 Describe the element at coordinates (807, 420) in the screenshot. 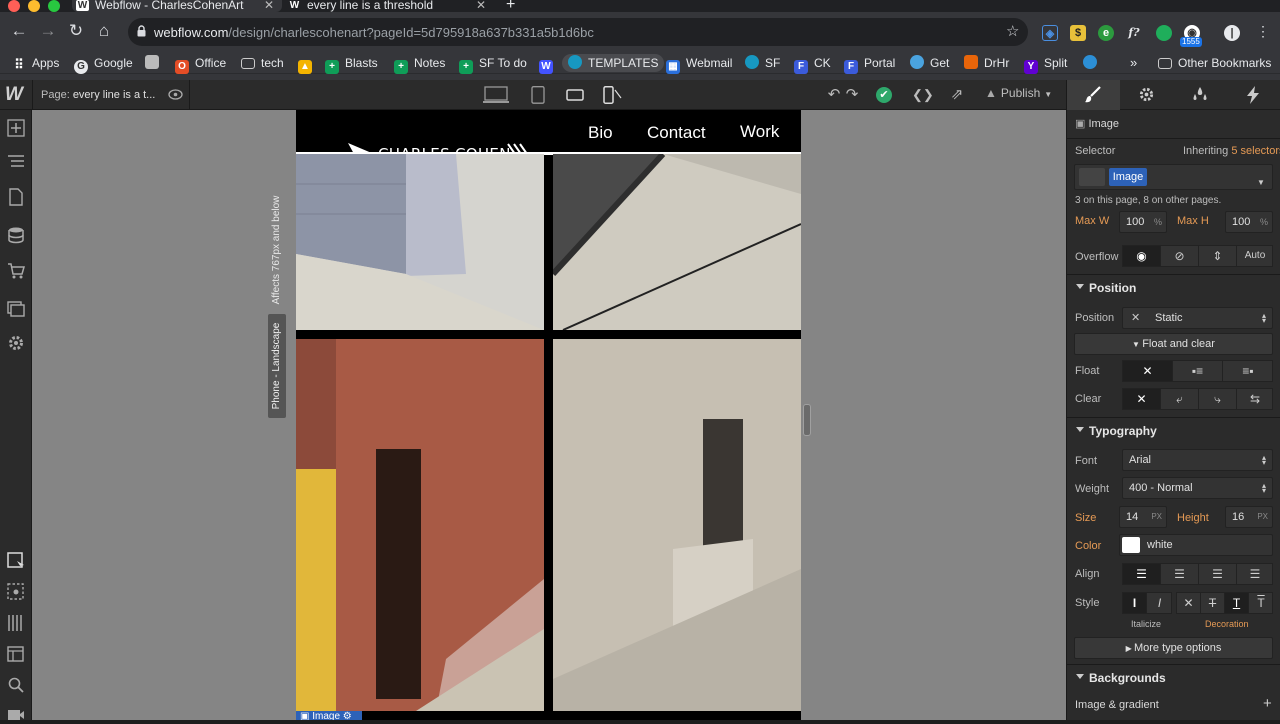

I see `canvas-resize-handle` at that location.